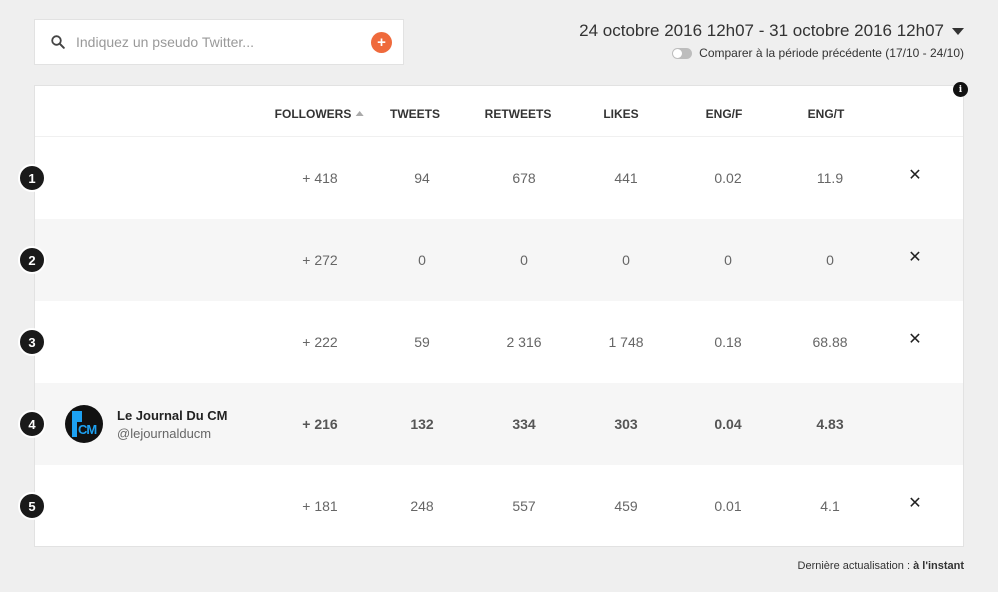 Image resolution: width=998 pixels, height=592 pixels. What do you see at coordinates (524, 424) in the screenshot?
I see `retweets-cell: 334` at bounding box center [524, 424].